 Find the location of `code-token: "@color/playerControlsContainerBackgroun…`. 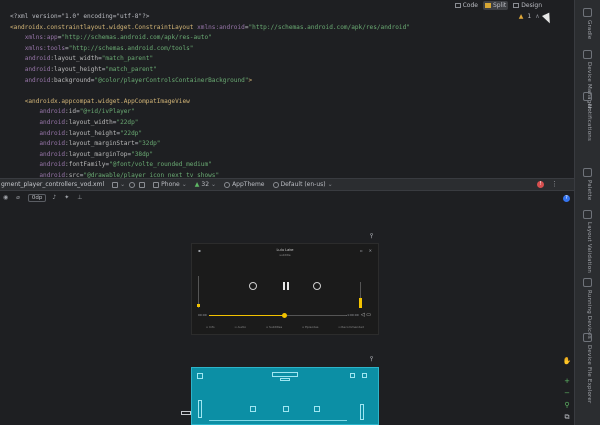

code-token: "@color/playerControlsContainerBackgroun… is located at coordinates (171, 80).